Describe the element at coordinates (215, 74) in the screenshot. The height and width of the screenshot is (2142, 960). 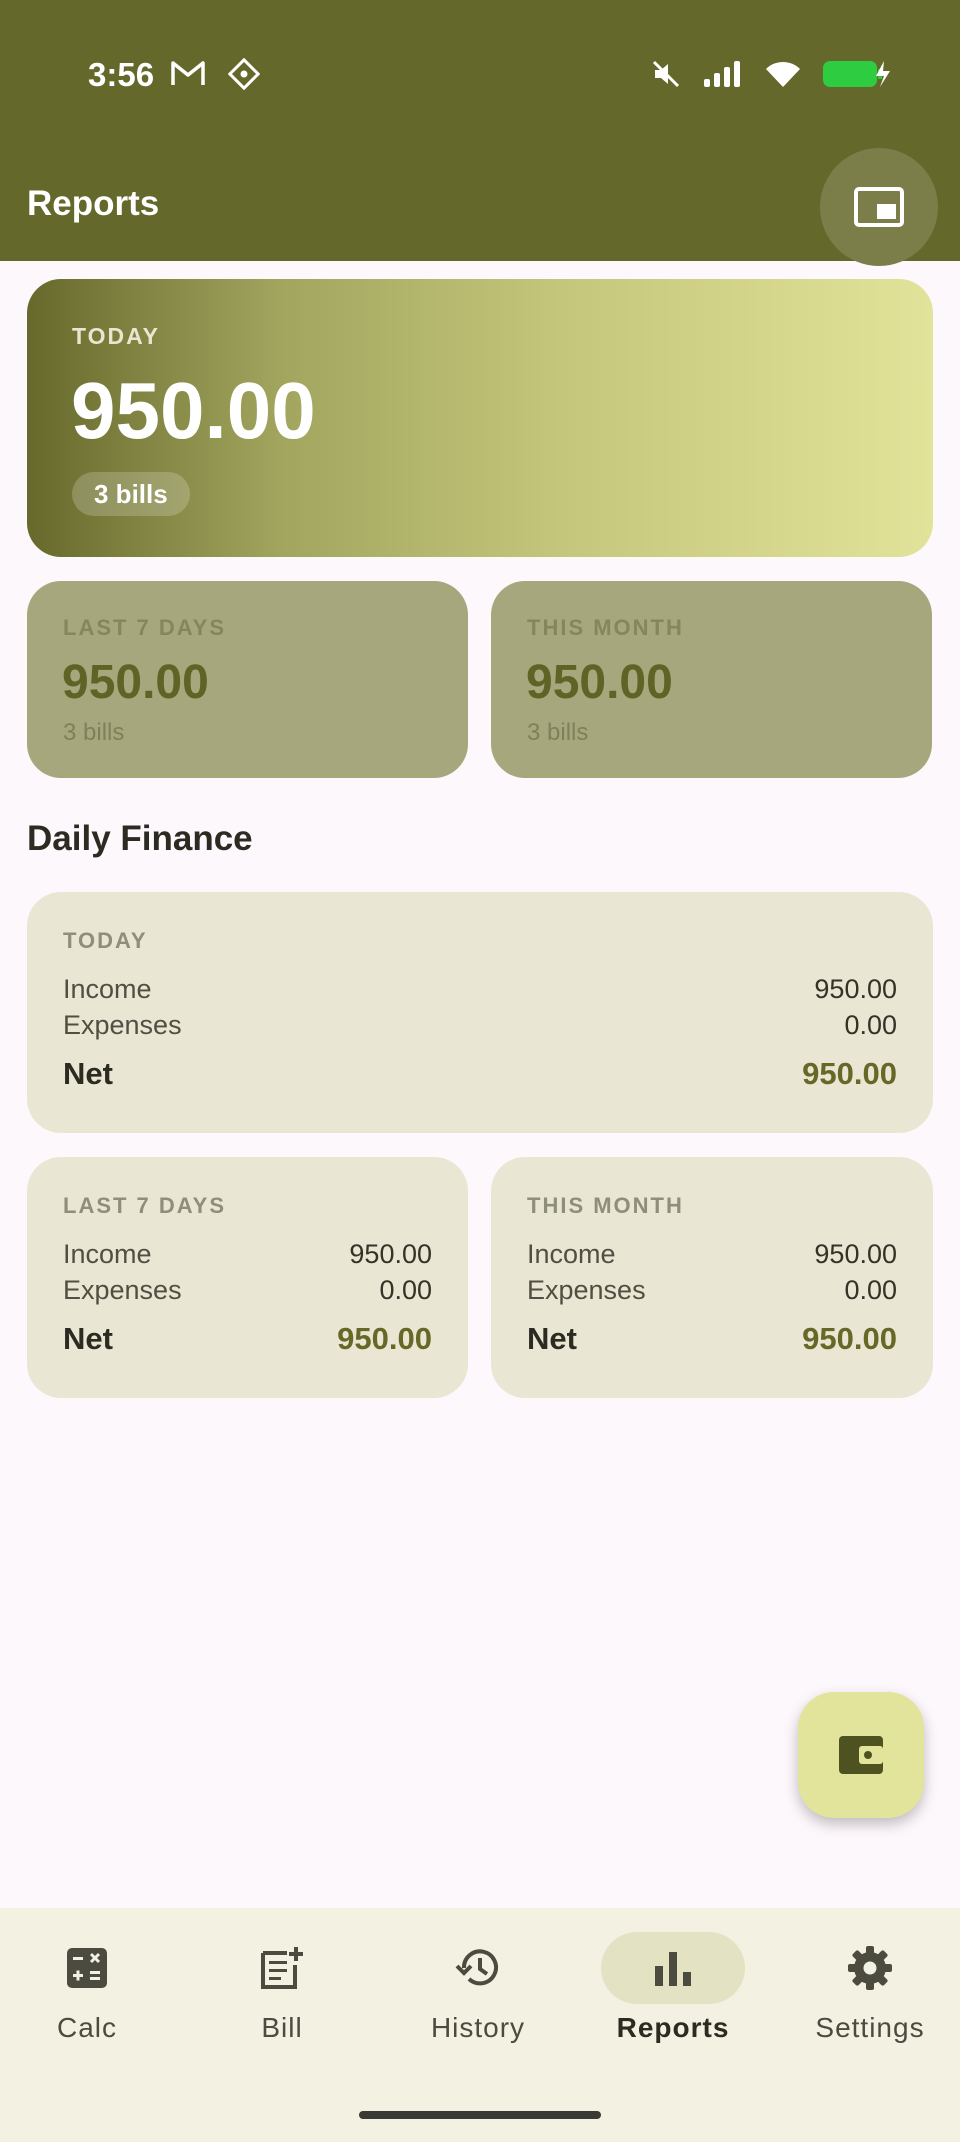
I see `notification-icons` at that location.